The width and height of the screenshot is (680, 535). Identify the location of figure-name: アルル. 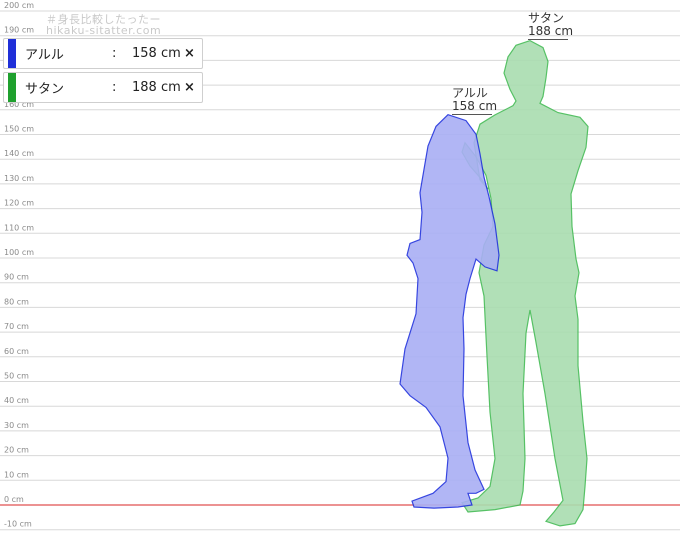
(470, 93).